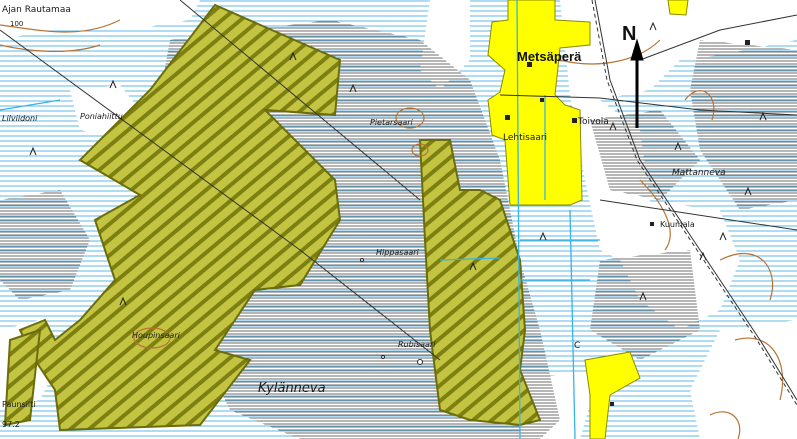 This screenshot has width=797, height=439. What do you see at coordinates (16, 24) in the screenshot?
I see `contour-value-label: 100` at bounding box center [16, 24].